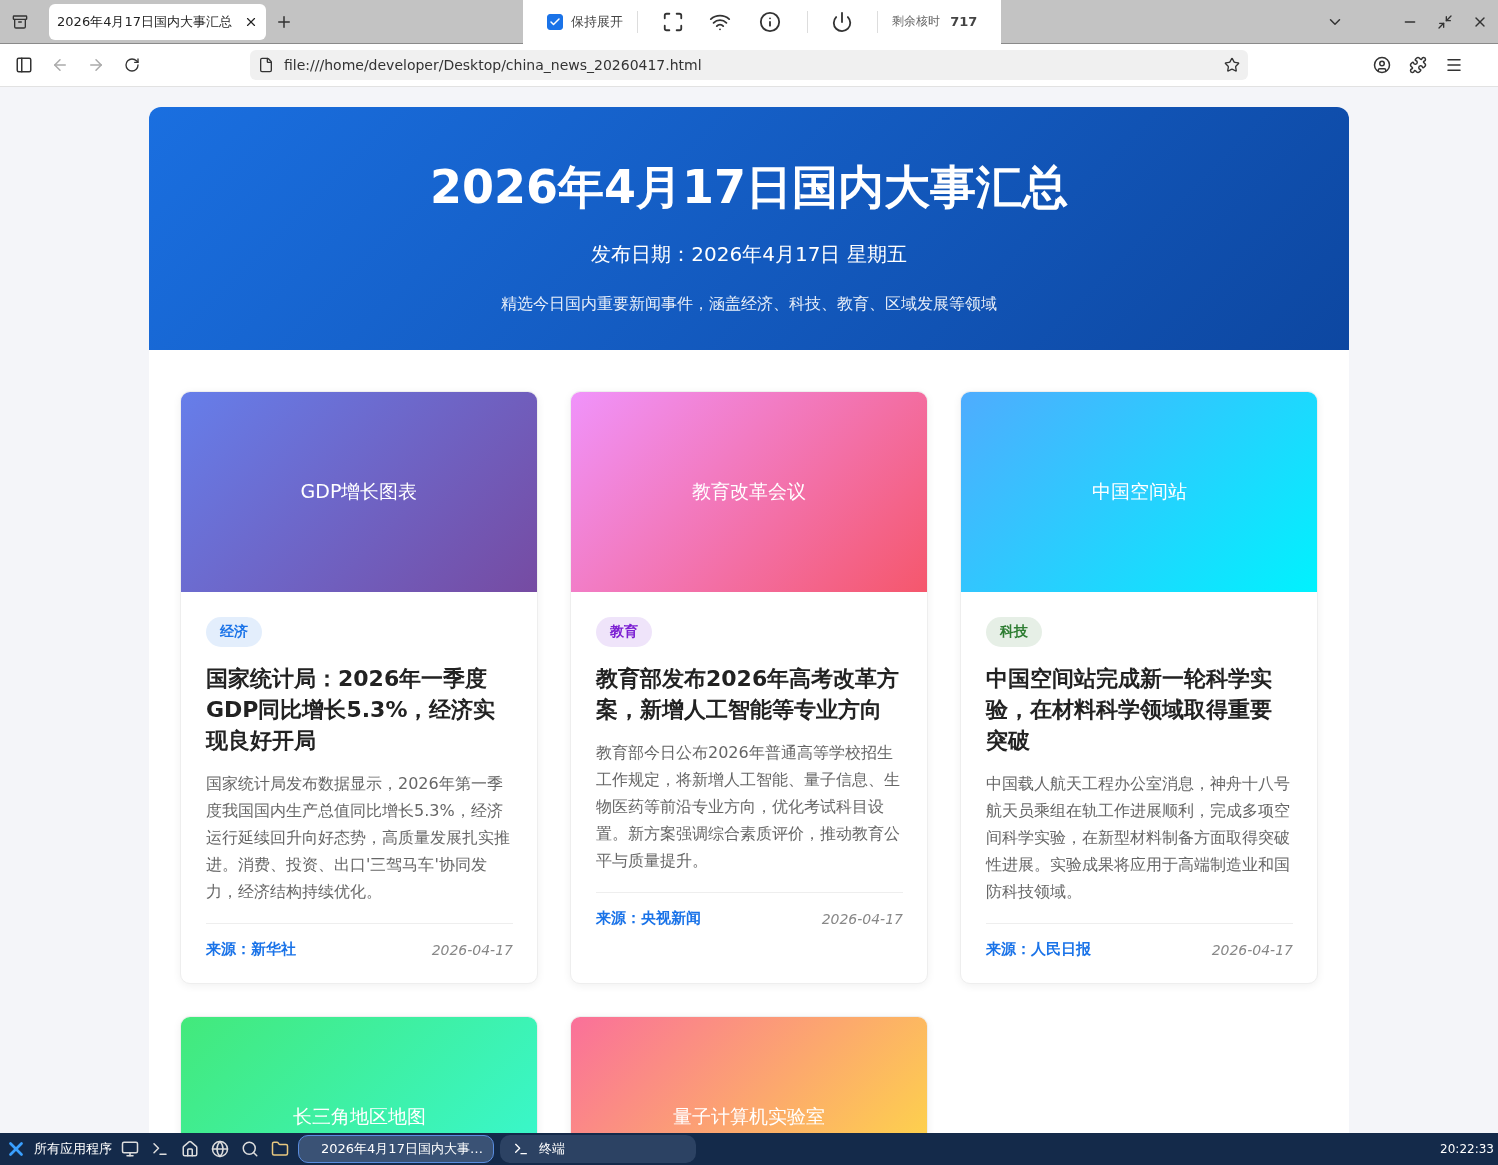 This screenshot has width=1498, height=1165. Describe the element at coordinates (596, 21) in the screenshot. I see `checkbox-label: 保持展开` at that location.